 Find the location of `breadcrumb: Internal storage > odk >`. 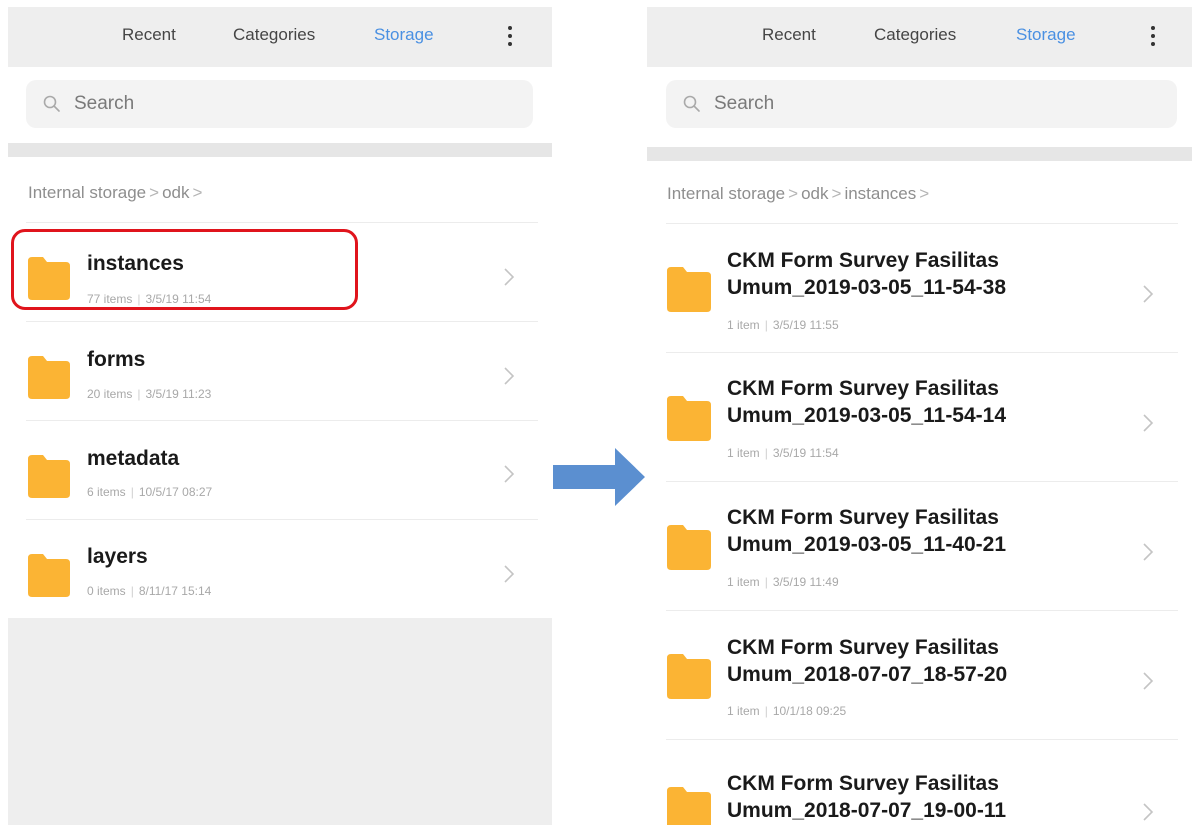

breadcrumb: Internal storage > odk > is located at coordinates (115, 192).